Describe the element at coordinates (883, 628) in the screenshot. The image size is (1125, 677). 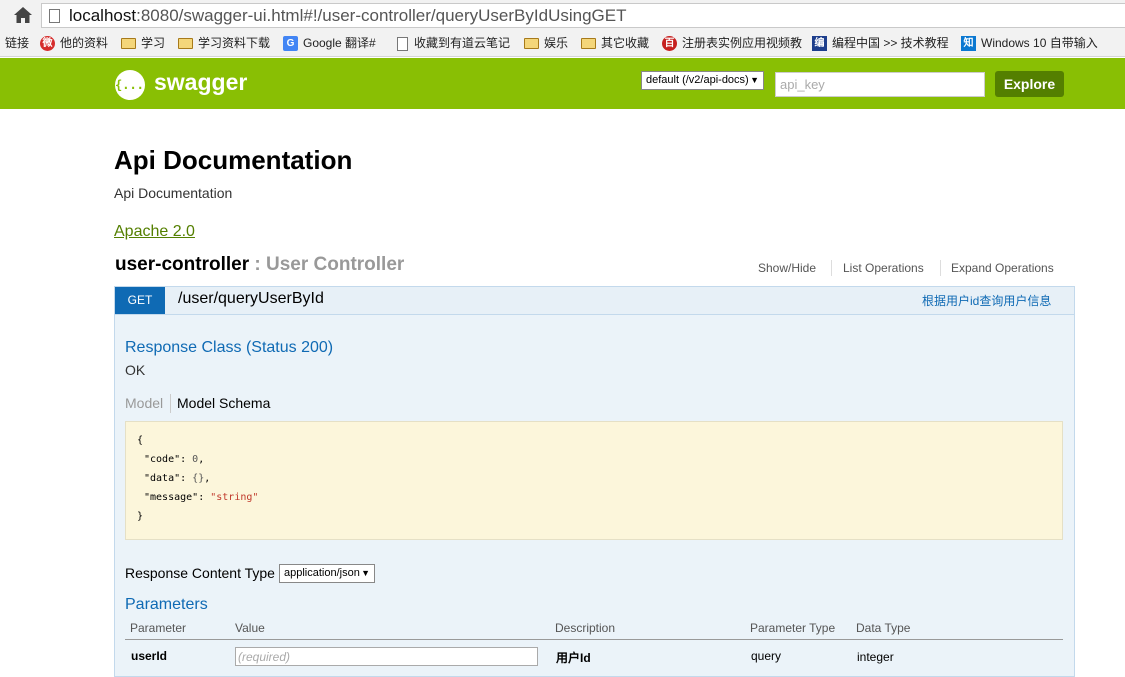
I see `param-header-data-type: Data Type` at that location.